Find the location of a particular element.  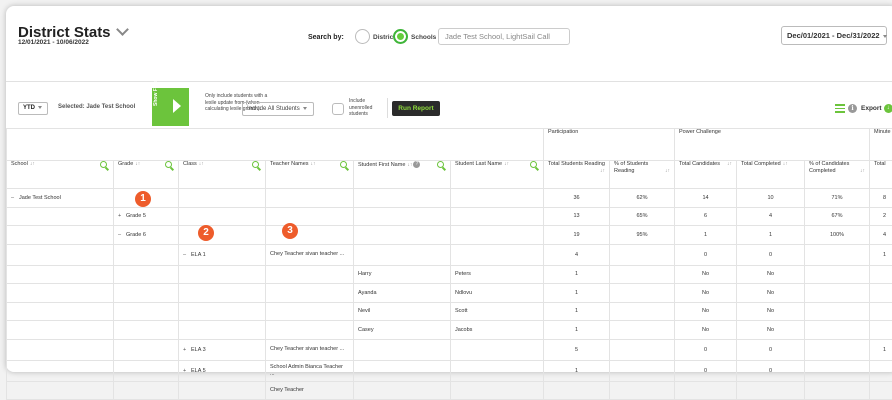

cell-pct-completed-value: 100% is located at coordinates (837, 235).